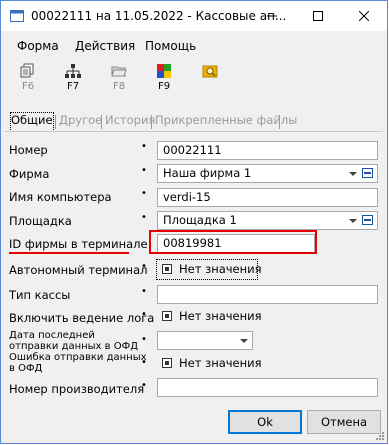 The height and width of the screenshot is (445, 389). Describe the element at coordinates (144, 314) in the screenshot. I see `logging-dots: •` at that location.